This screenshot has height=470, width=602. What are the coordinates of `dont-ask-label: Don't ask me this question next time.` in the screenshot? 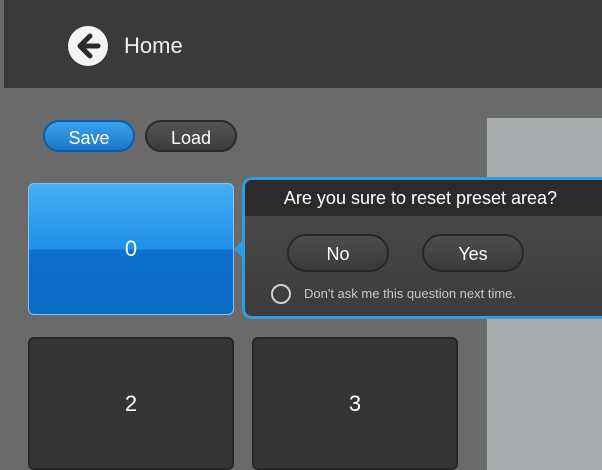 It's located at (410, 293).